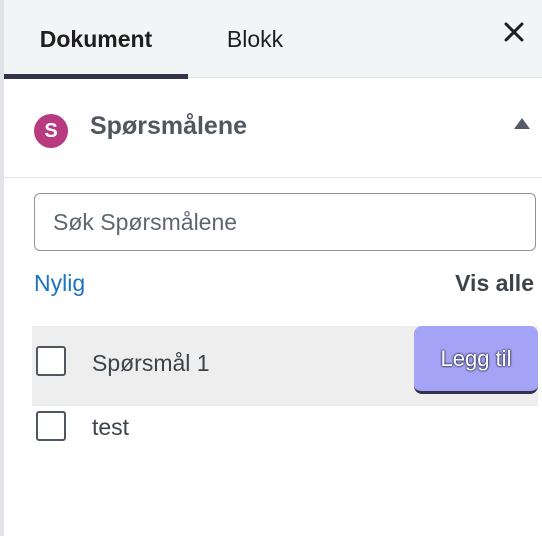  I want to click on add-button: Legg til, so click(476, 360).